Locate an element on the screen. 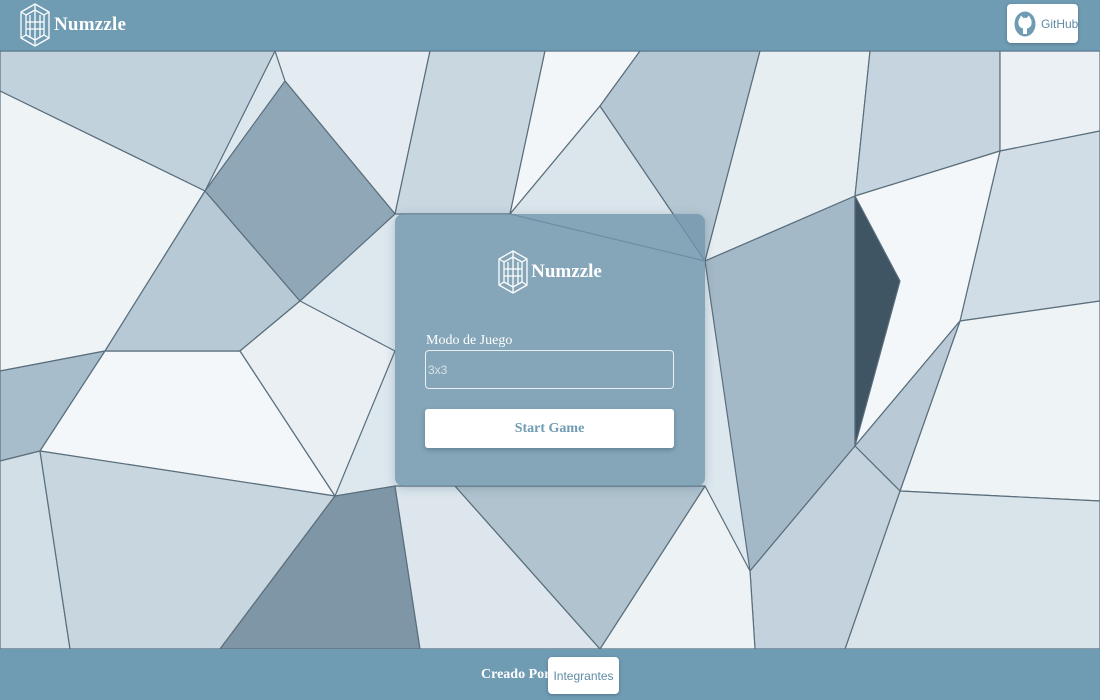 The image size is (1100, 700). footer-credit-label: Creado Por: is located at coordinates (518, 674).